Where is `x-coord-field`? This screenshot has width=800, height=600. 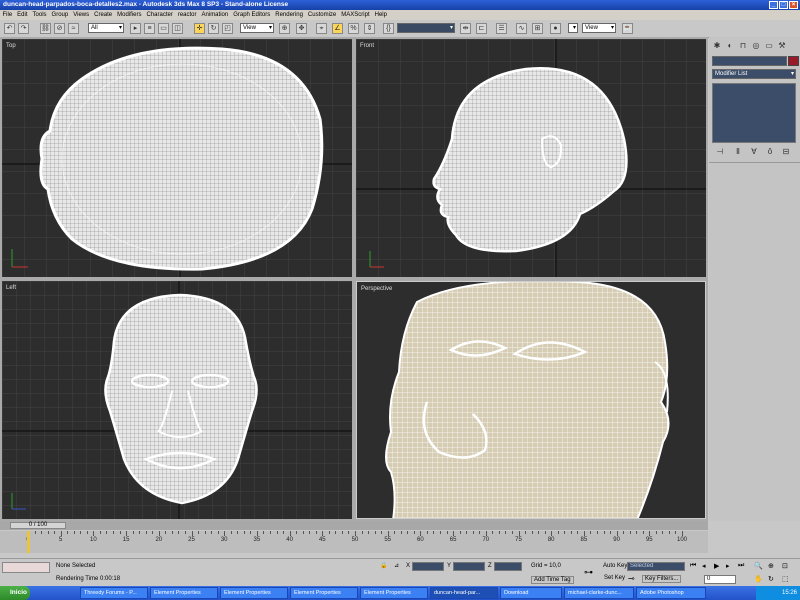
x-coord-field is located at coordinates (428, 566).